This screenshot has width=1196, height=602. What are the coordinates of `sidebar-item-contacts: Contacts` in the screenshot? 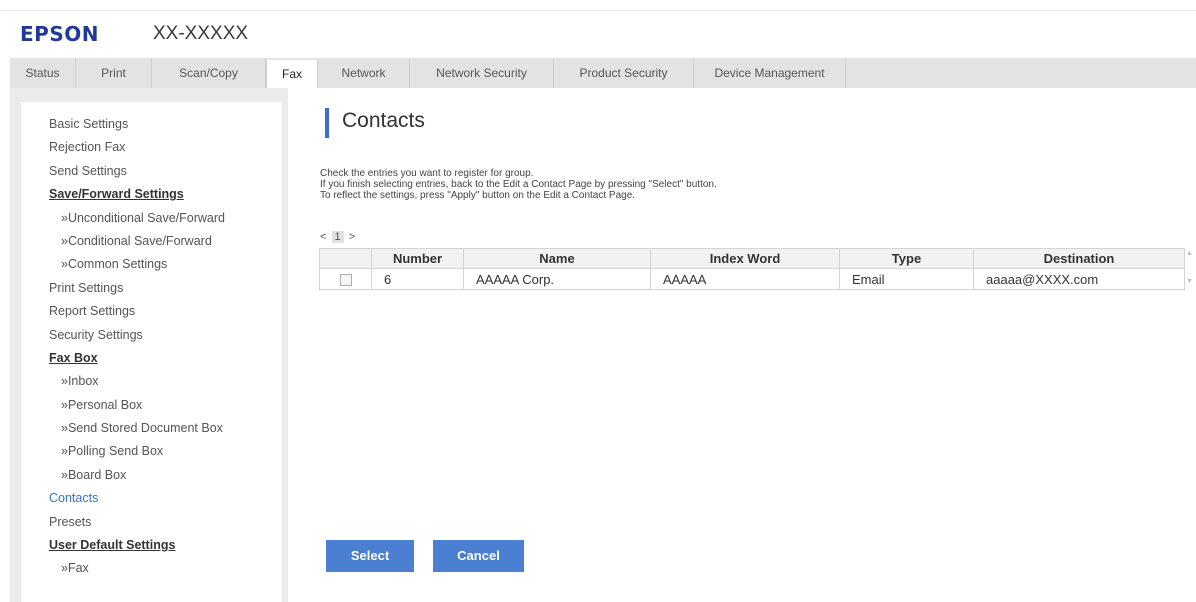 It's located at (137, 498).